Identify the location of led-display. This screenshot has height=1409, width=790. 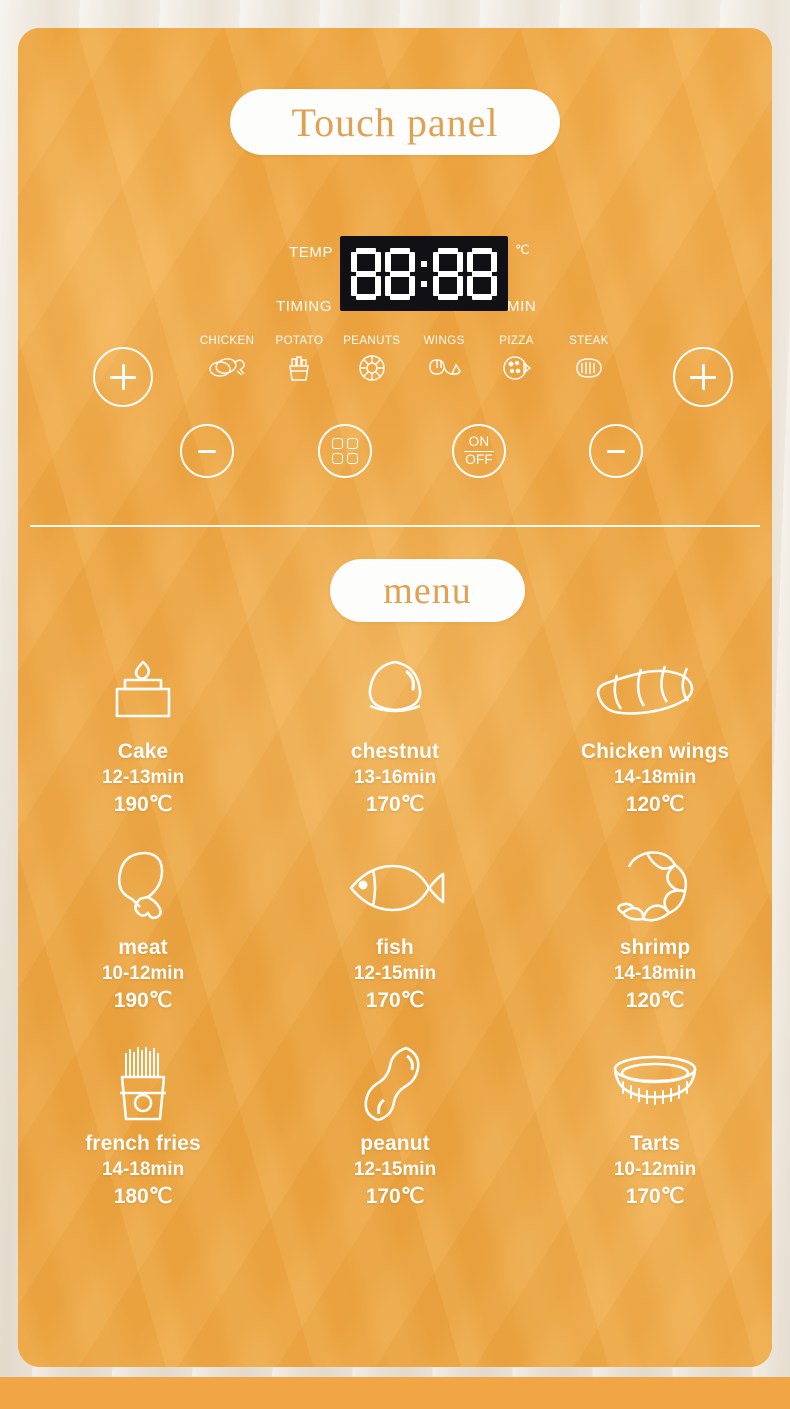
(424, 273).